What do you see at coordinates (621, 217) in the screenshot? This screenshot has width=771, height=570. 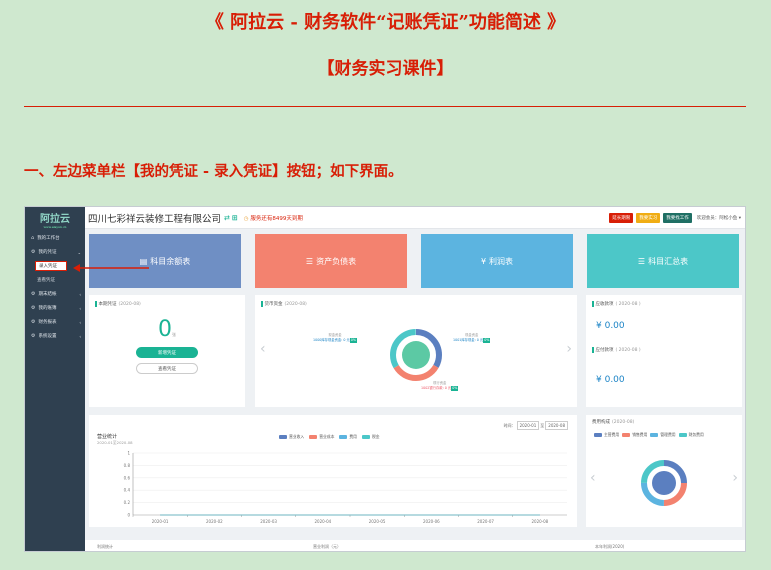 I see `top-button-0: 延长期限` at bounding box center [621, 217].